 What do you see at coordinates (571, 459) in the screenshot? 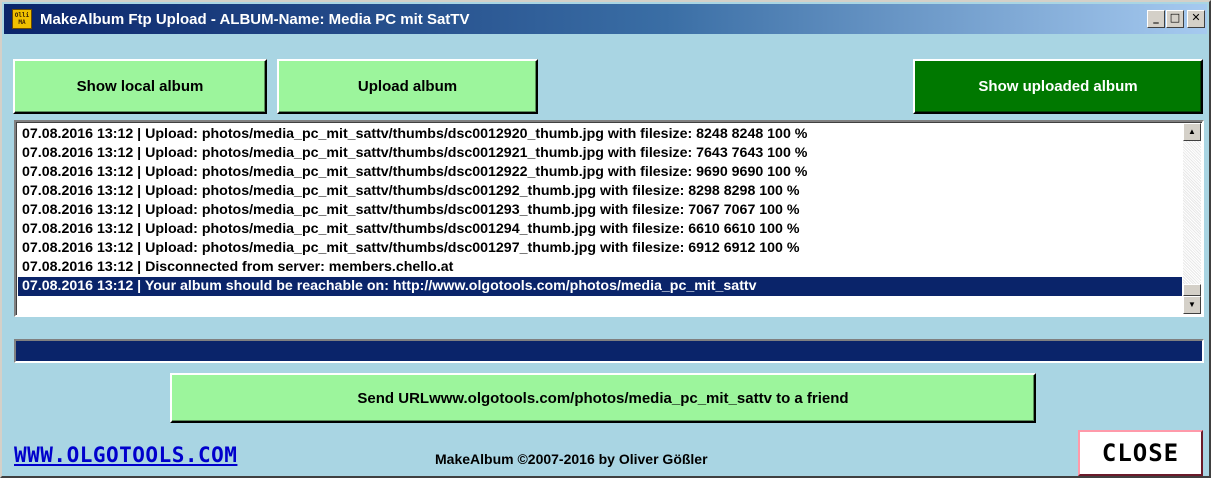
I see `copyright-text: MakeAlbum ©2007-2016 by Oliver Gößler` at bounding box center [571, 459].